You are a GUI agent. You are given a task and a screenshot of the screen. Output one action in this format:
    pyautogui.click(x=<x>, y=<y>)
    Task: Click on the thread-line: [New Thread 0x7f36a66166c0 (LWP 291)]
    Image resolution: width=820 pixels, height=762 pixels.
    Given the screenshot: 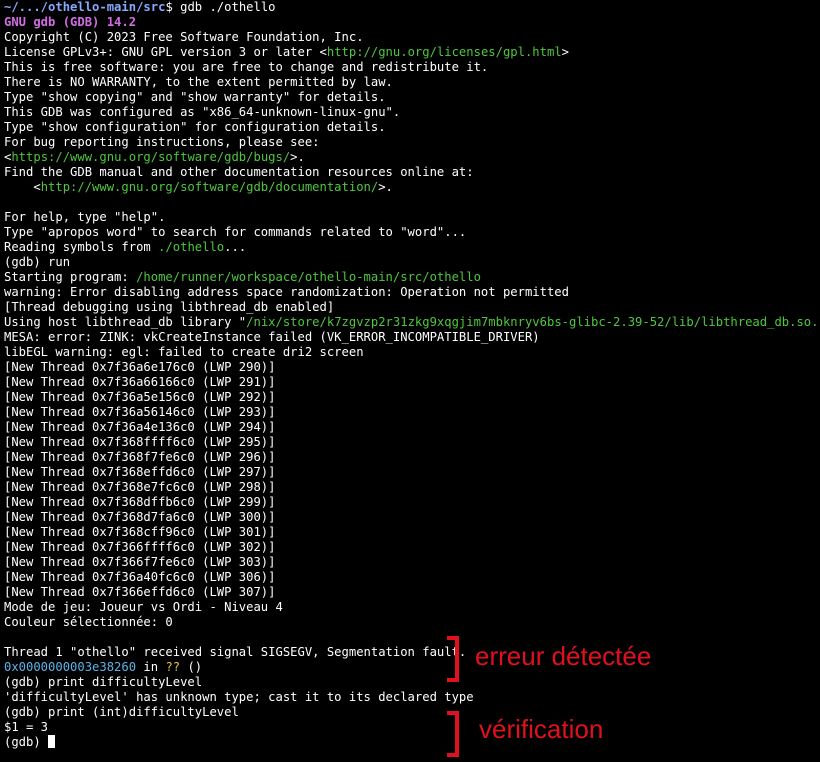 What is the action you would take?
    pyautogui.click(x=140, y=382)
    